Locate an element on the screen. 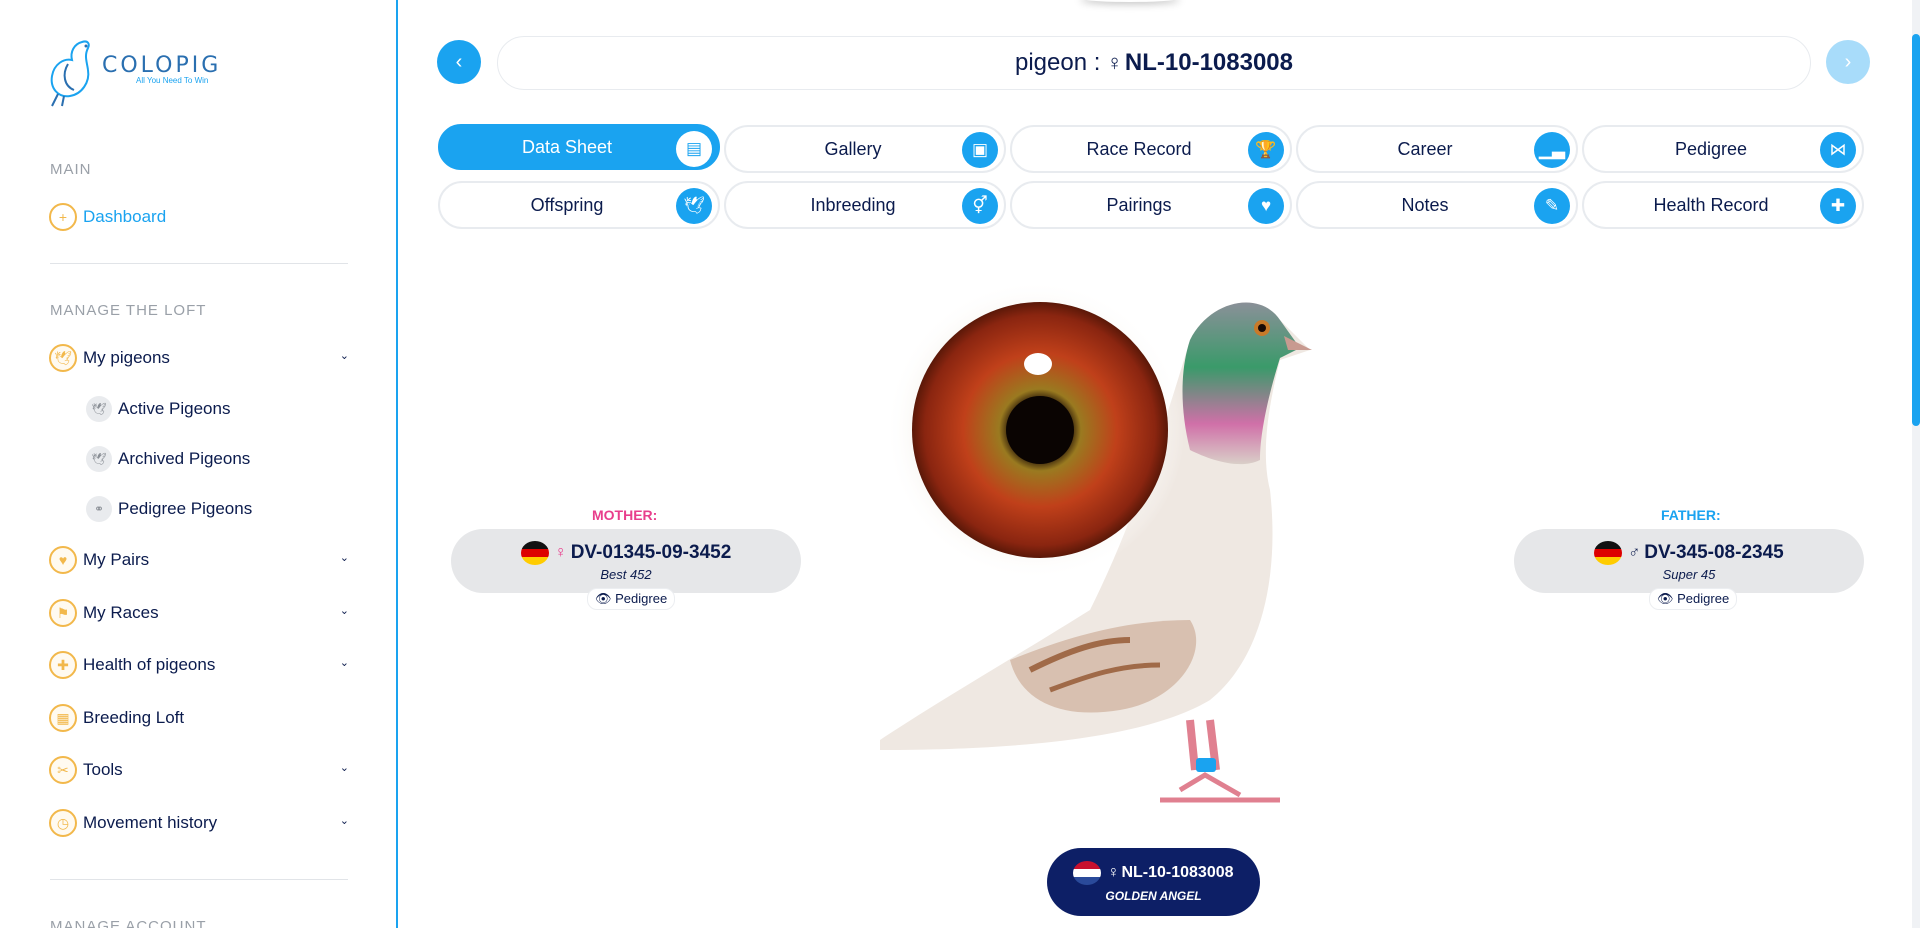 Image resolution: width=1920 pixels, height=928 pixels. scrollbar-thumb is located at coordinates (1916, 230).